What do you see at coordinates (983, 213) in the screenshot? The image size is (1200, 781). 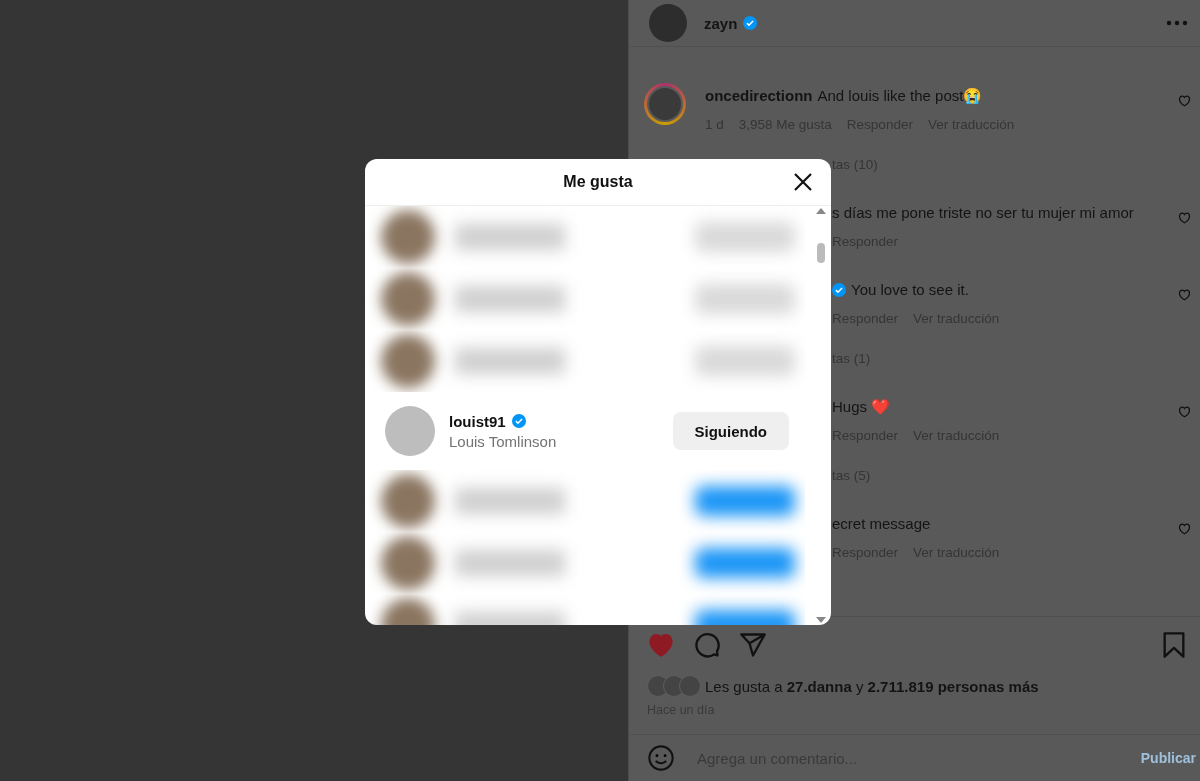 I see `comment-text: s días me pone triste no ser tu mujer mi amor` at bounding box center [983, 213].